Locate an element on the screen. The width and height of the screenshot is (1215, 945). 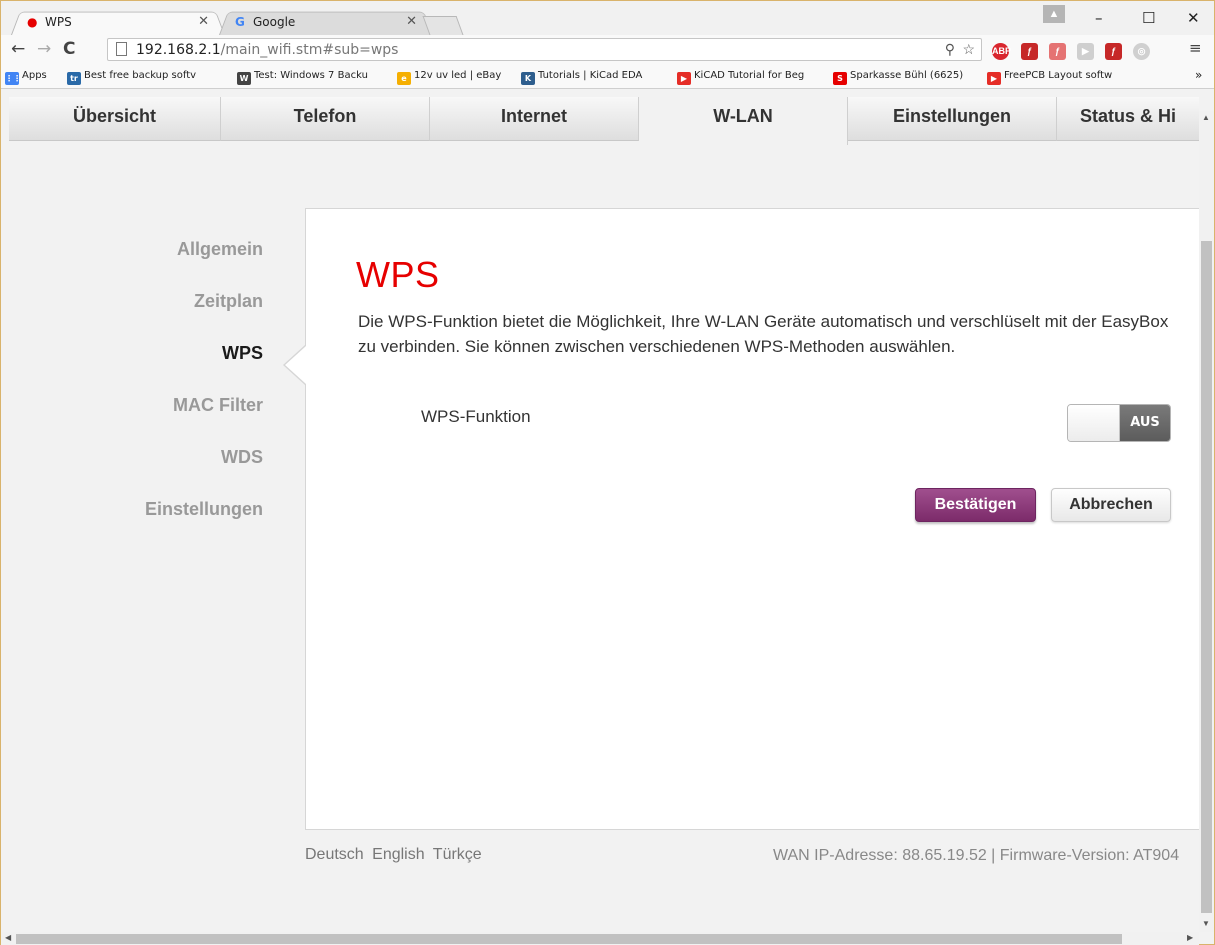
horizontal-scrollbar: ◀ ▶ is located at coordinates (600, 938).